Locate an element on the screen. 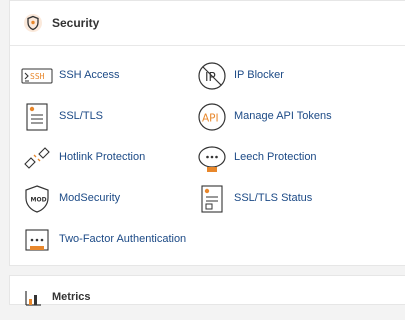 The height and width of the screenshot is (320, 405). manage-api-tokens-link: API Manage API Tokens is located at coordinates (288, 119).